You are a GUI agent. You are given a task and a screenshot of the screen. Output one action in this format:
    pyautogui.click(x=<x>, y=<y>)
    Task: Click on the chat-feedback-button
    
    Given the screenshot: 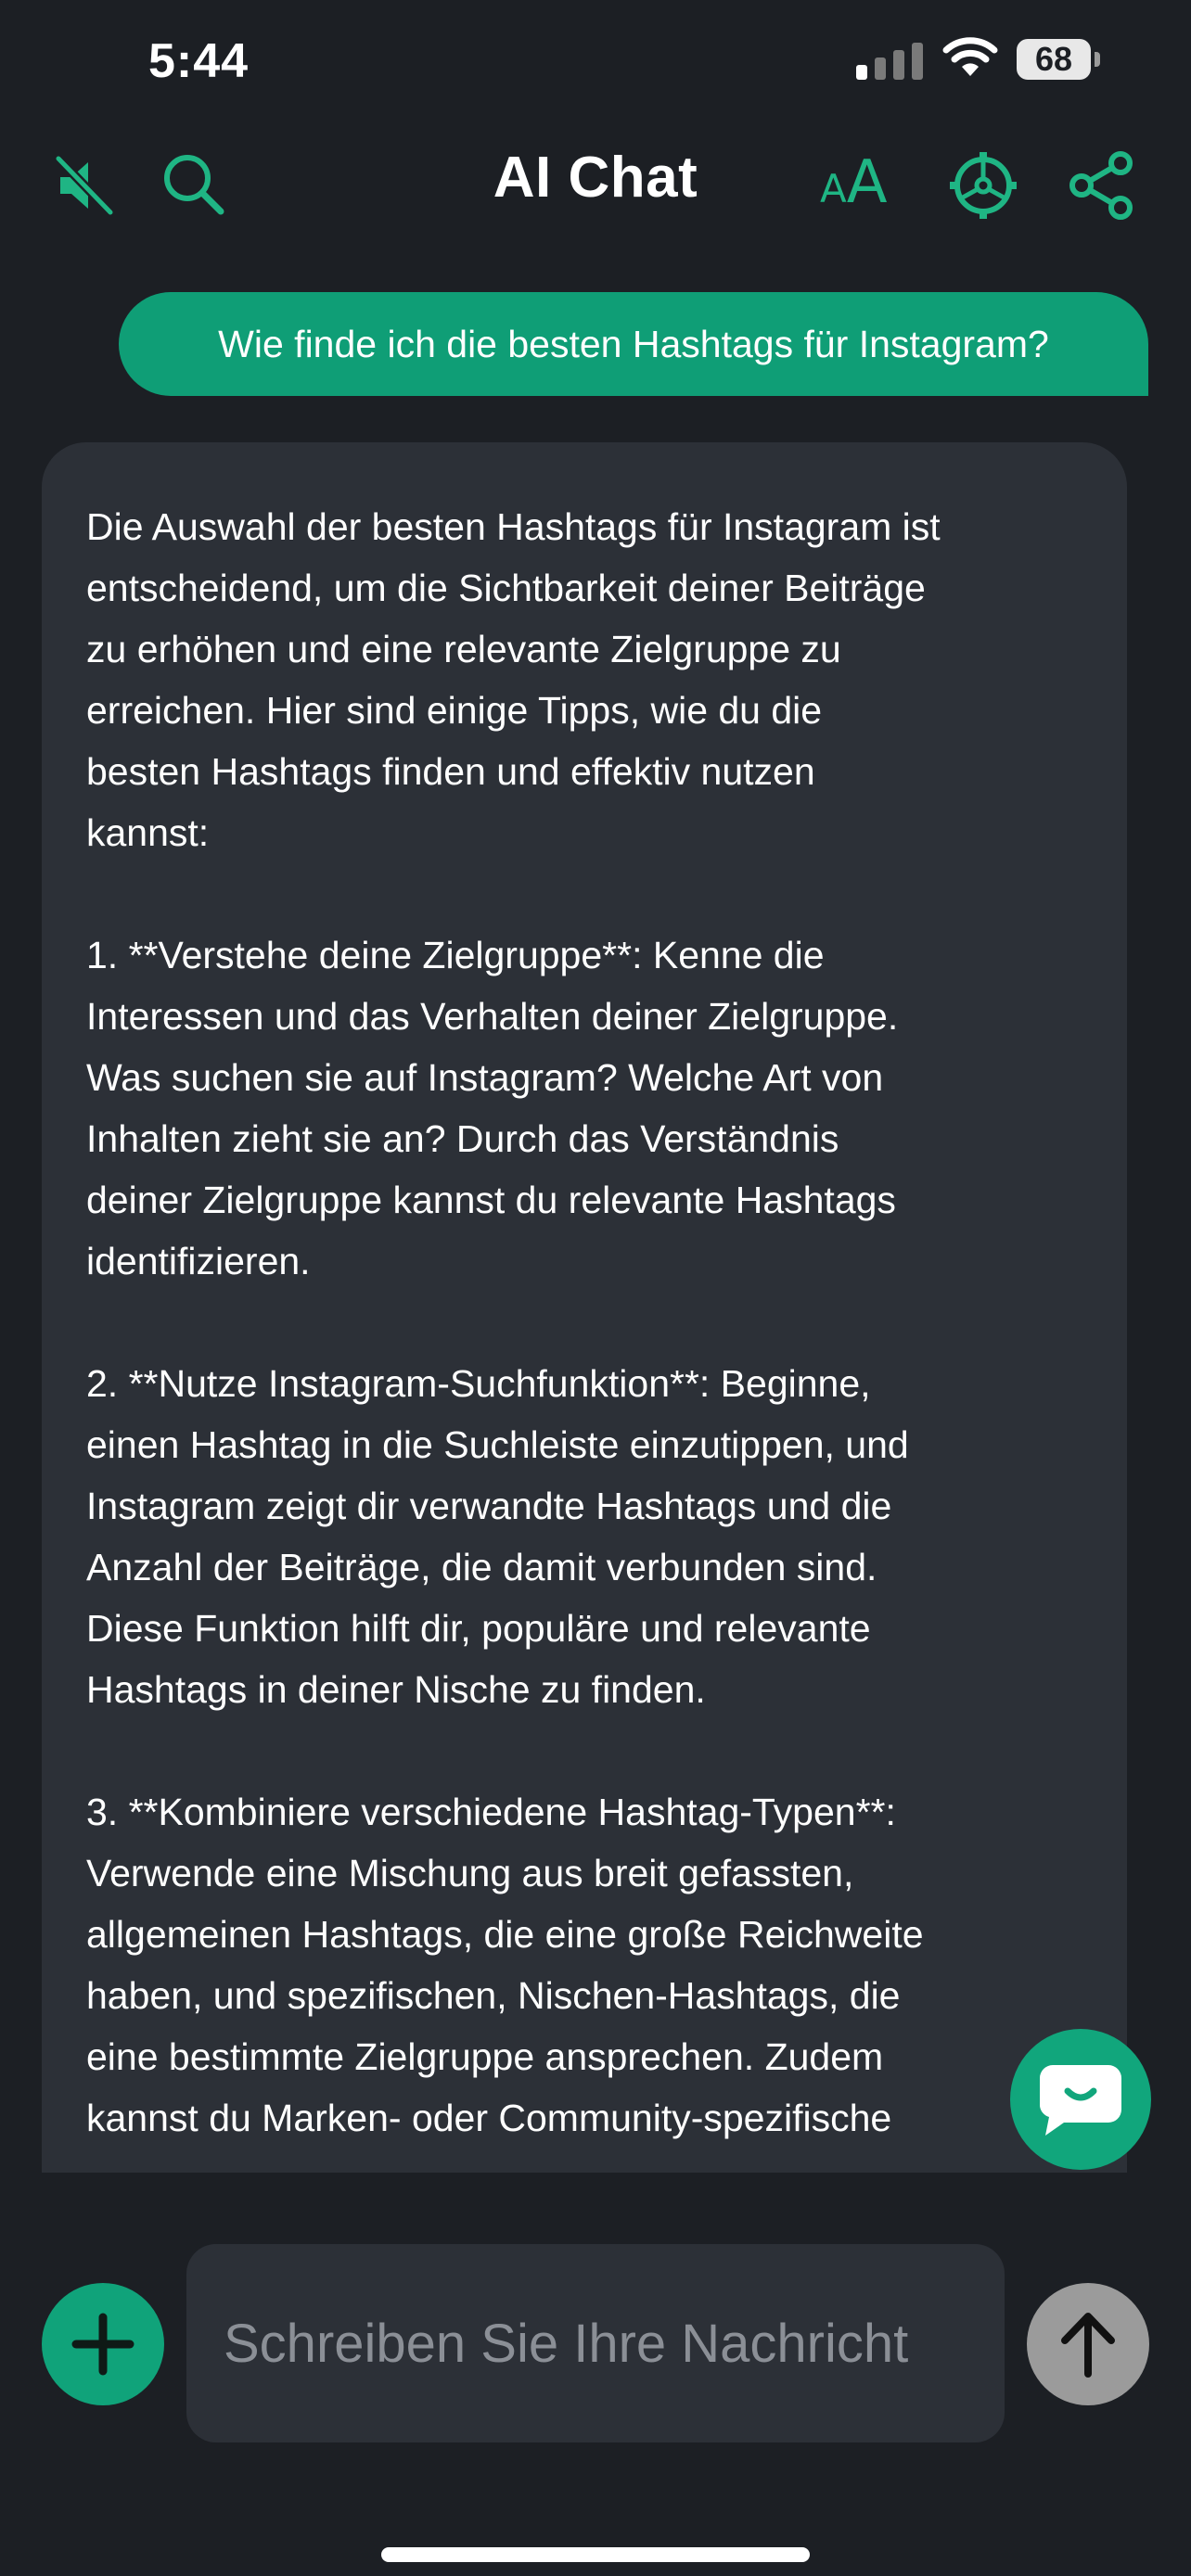 What is the action you would take?
    pyautogui.click(x=1080, y=2099)
    